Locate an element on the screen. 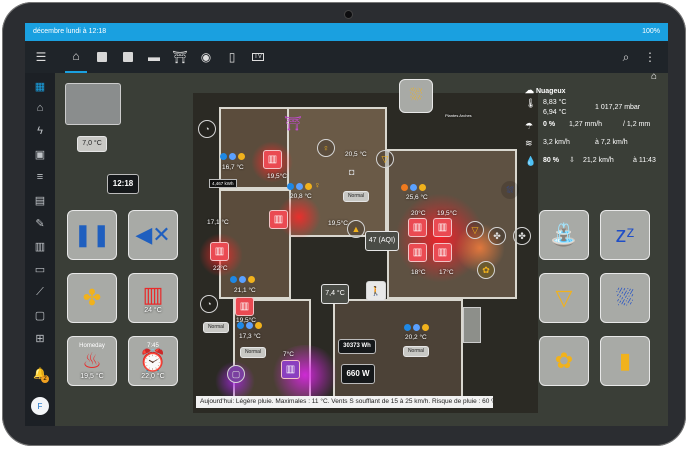 The image size is (690, 449). tab-sofa: ▬ is located at coordinates (154, 57).